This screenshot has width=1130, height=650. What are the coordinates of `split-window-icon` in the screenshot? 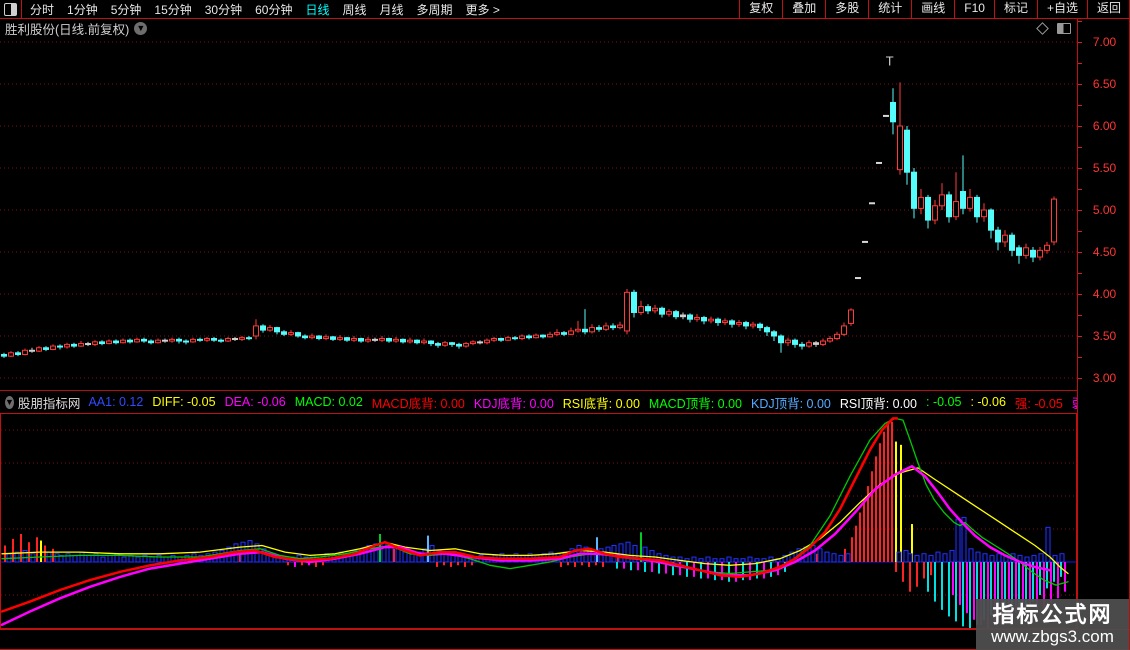 It's located at (1064, 28).